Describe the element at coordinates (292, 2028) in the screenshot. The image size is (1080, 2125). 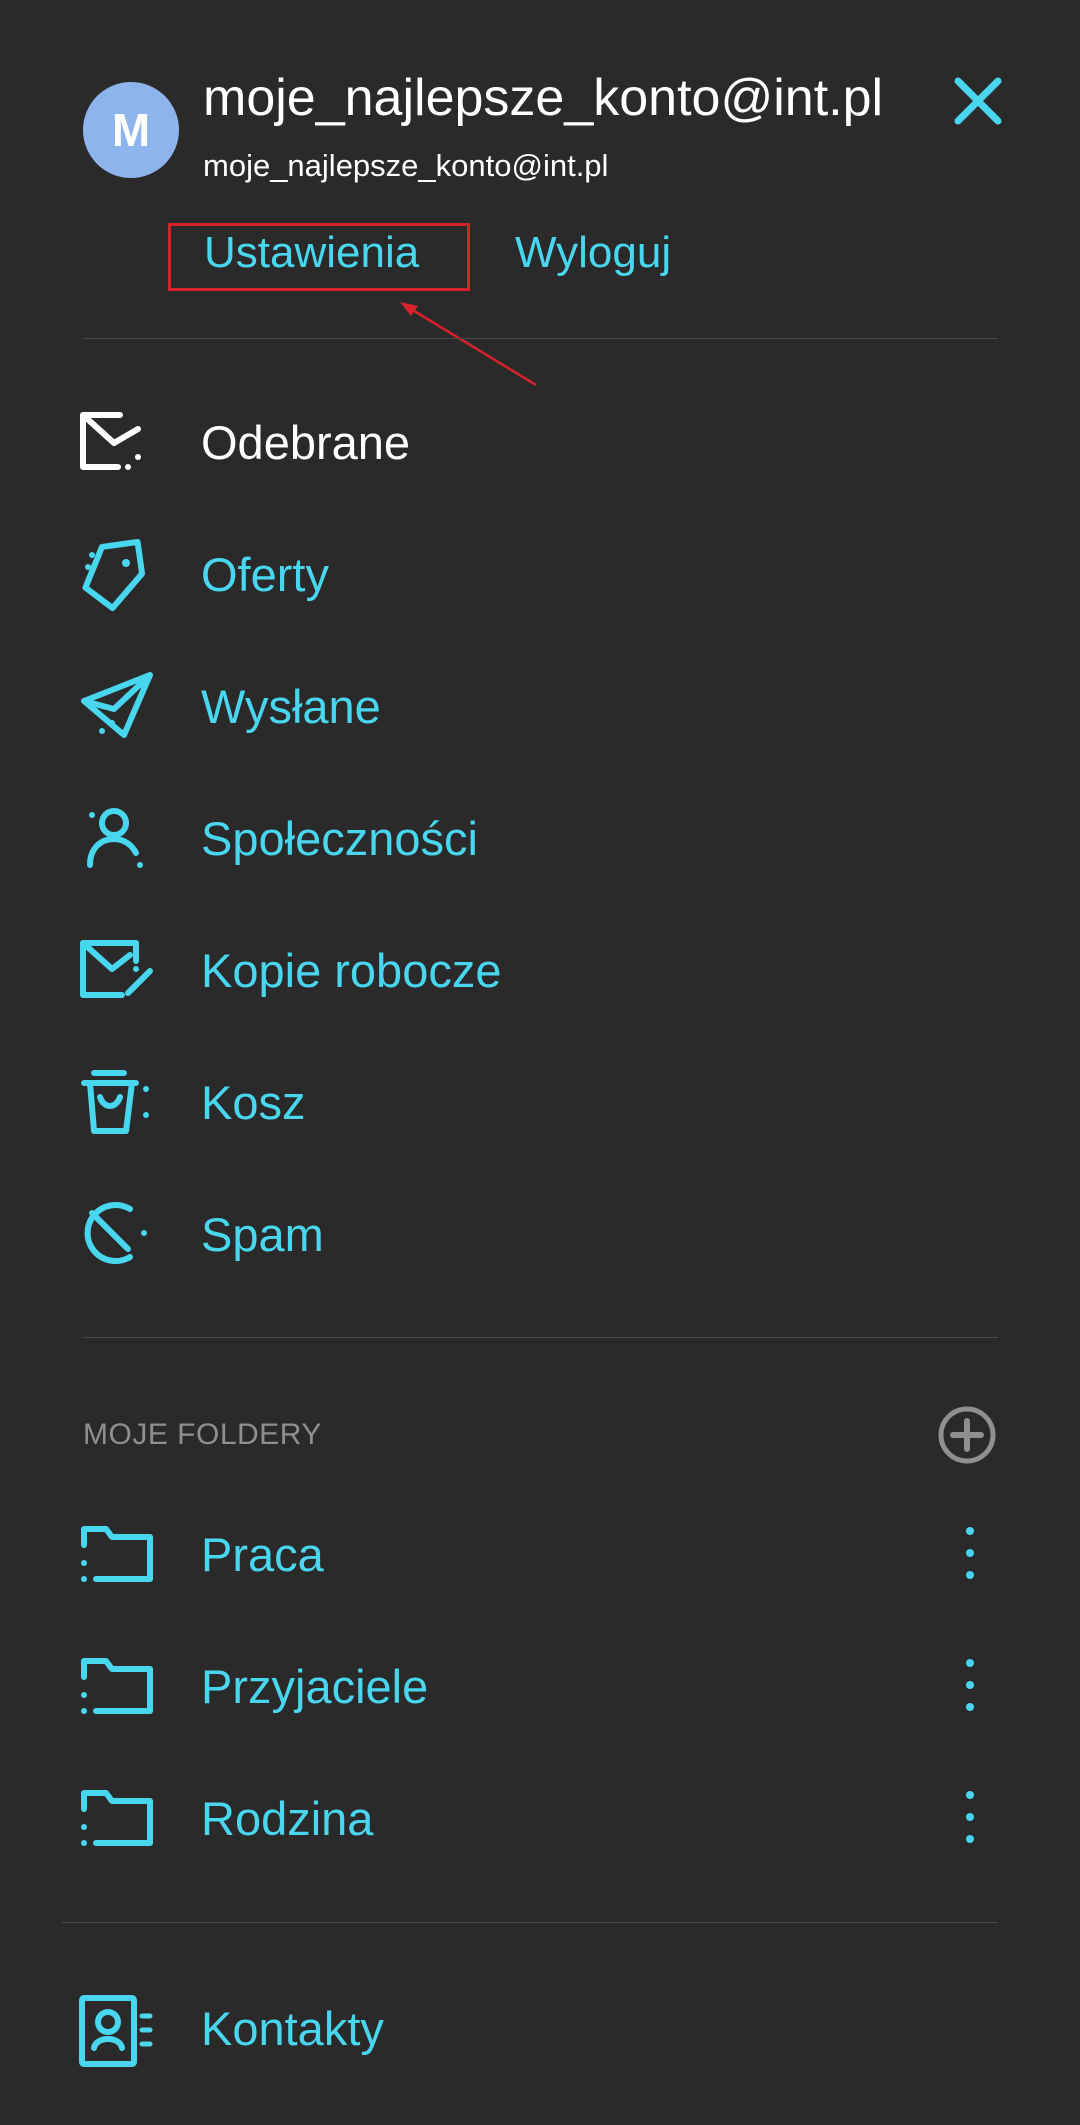
I see `contacts-label: Kontakty` at that location.